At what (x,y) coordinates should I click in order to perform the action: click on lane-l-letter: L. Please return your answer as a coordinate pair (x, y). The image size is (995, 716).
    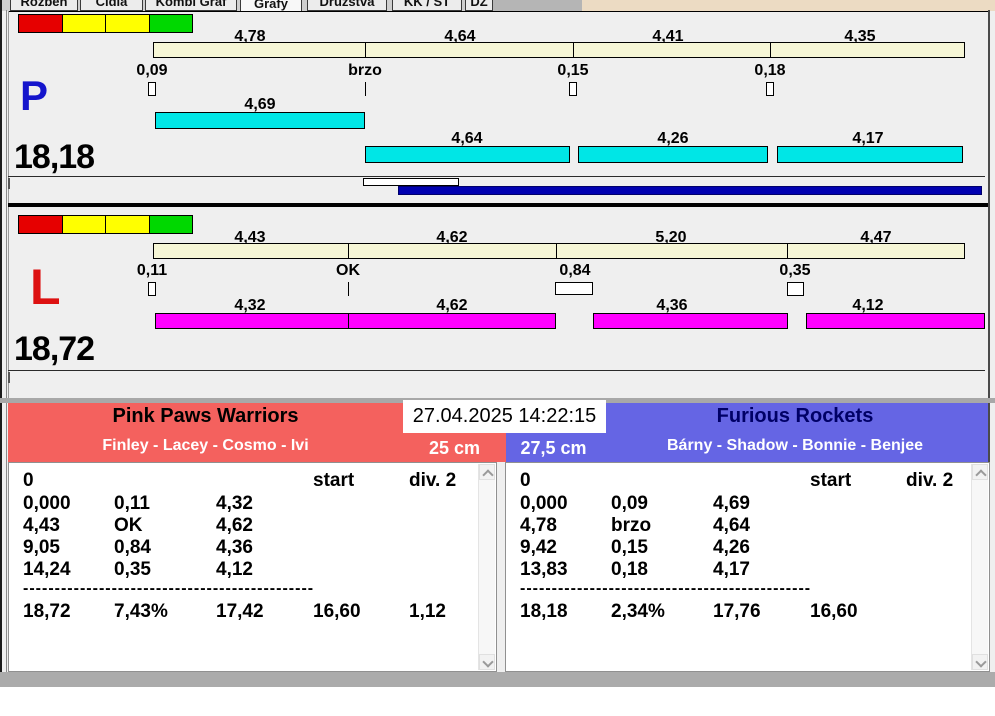
    Looking at the image, I should click on (45, 287).